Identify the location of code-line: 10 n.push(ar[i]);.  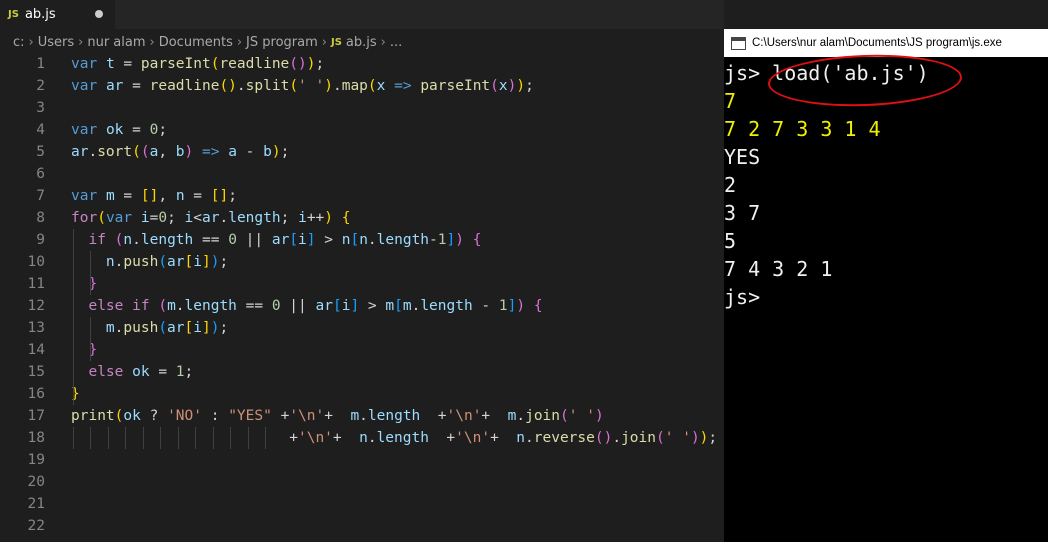
(362, 262).